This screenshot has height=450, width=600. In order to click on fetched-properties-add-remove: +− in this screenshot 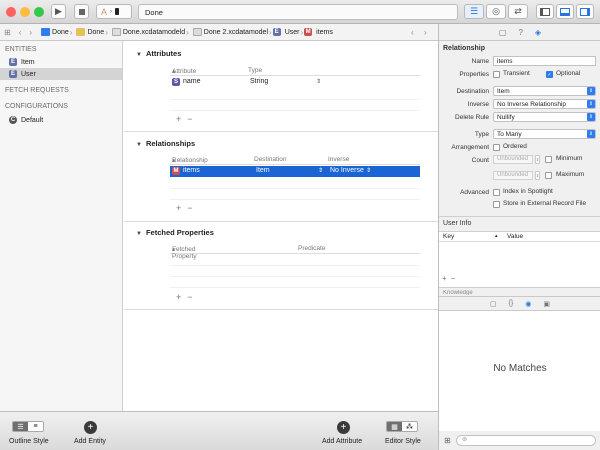, I will do `click(187, 297)`.